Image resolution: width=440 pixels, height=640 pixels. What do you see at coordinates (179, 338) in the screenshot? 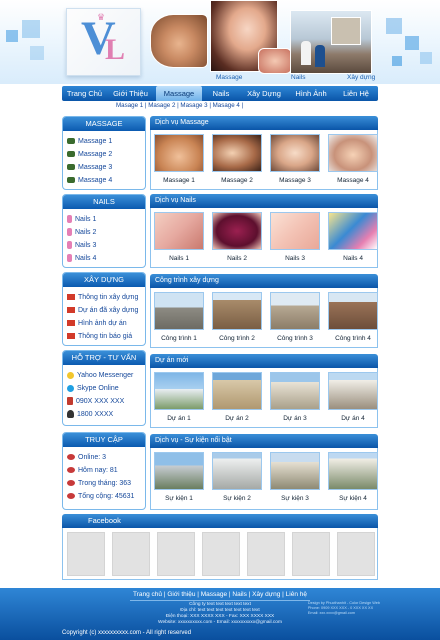
I see `caption-cong-trinh-1: Công trình 1` at bounding box center [179, 338].